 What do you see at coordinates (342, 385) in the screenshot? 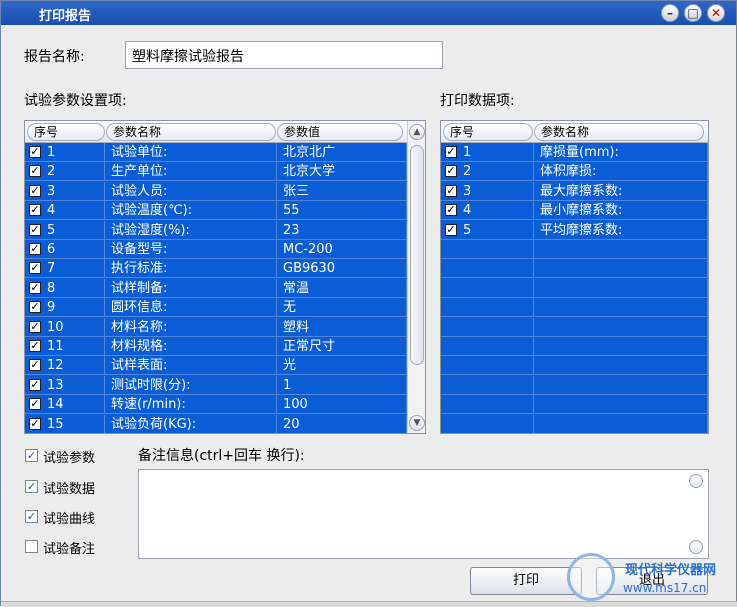
I see `param-value-cell: 1` at bounding box center [342, 385].